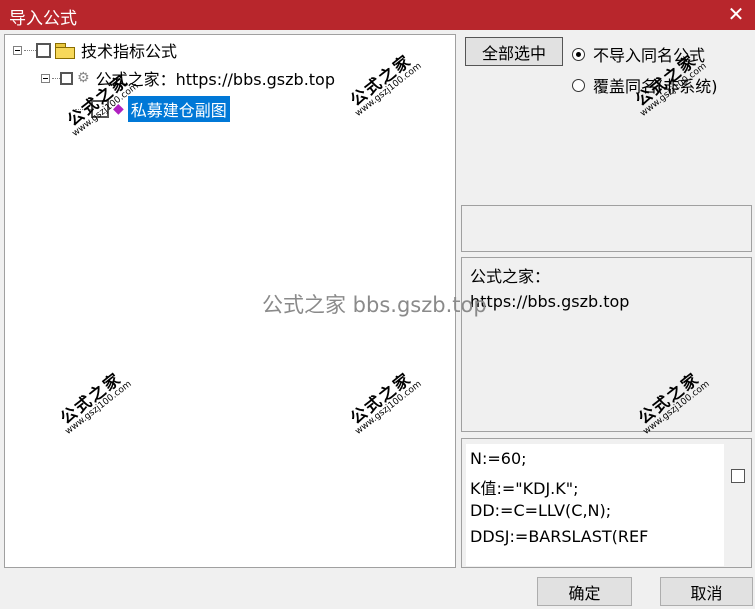 The image size is (755, 609). I want to click on radio-button-checked, so click(578, 54).